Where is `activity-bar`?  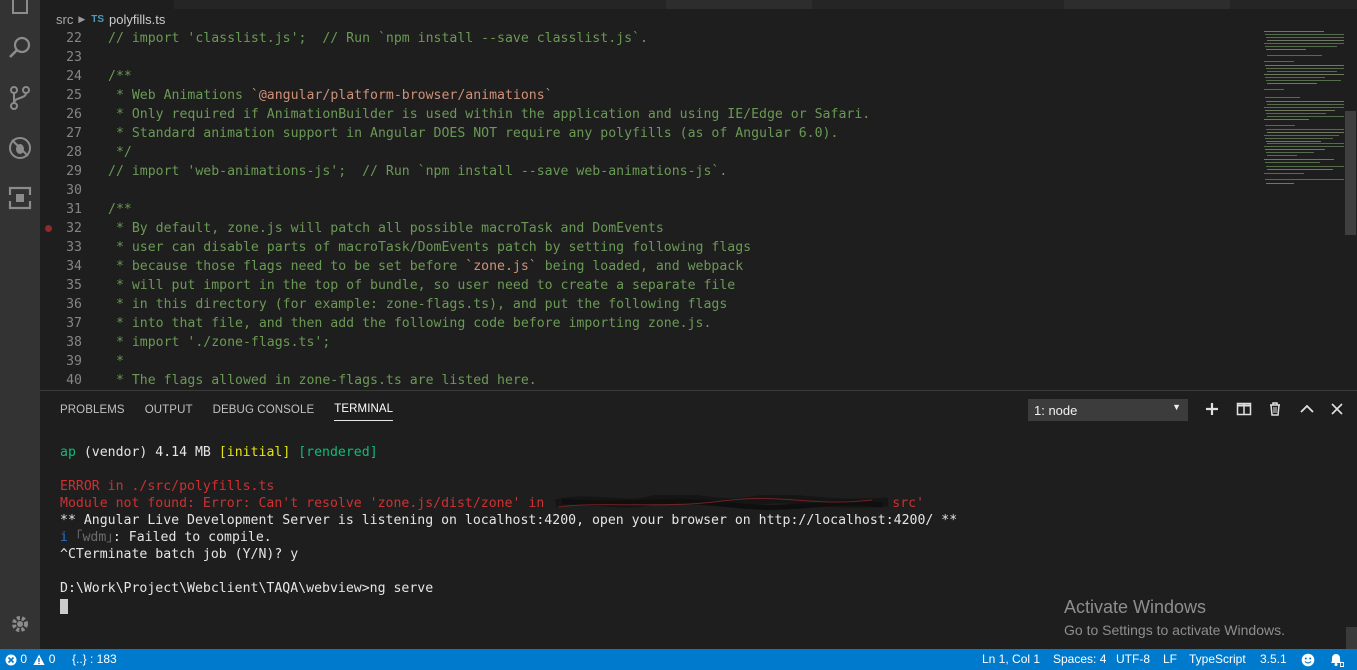
activity-bar is located at coordinates (20, 324).